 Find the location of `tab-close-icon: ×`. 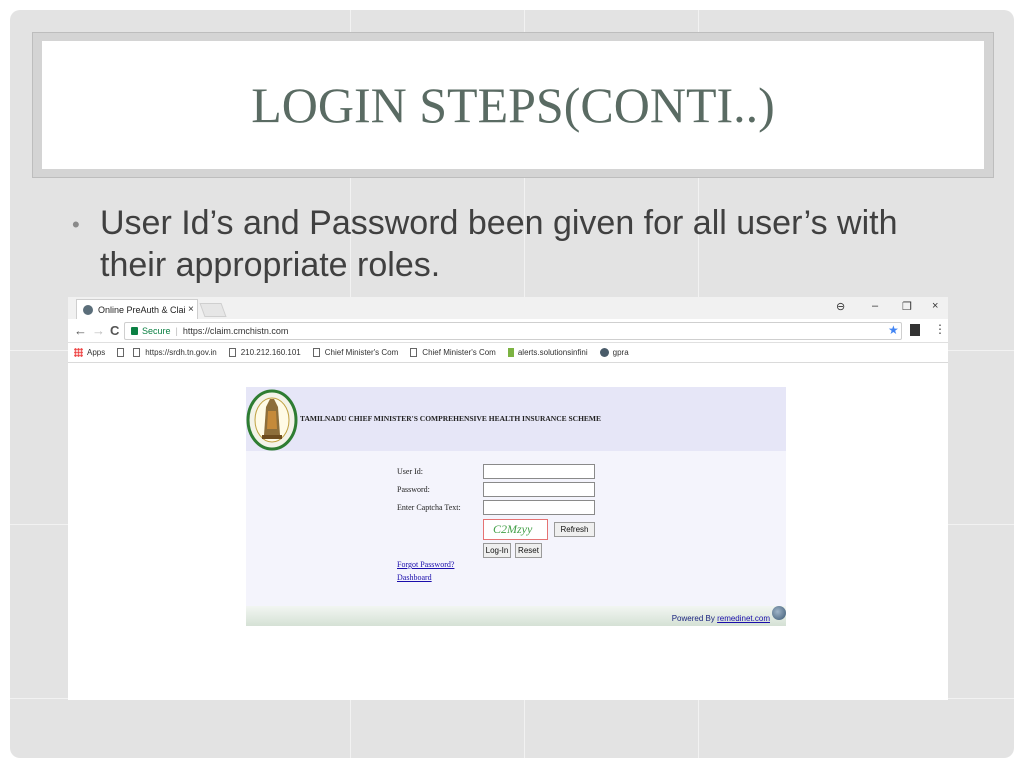

tab-close-icon: × is located at coordinates (191, 309).